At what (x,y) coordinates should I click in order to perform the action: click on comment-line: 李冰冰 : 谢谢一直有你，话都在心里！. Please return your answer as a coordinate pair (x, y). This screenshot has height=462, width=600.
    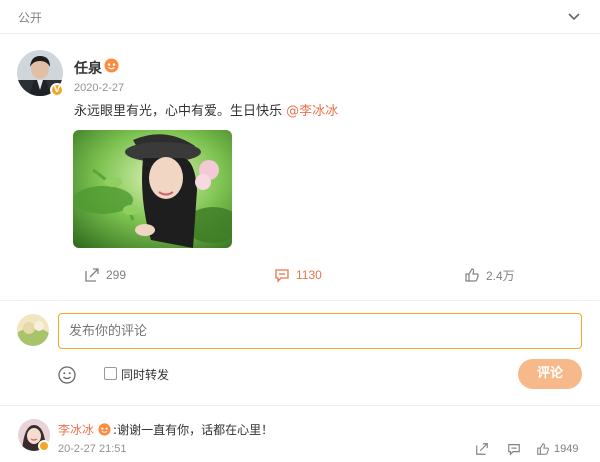
    Looking at the image, I should click on (165, 429).